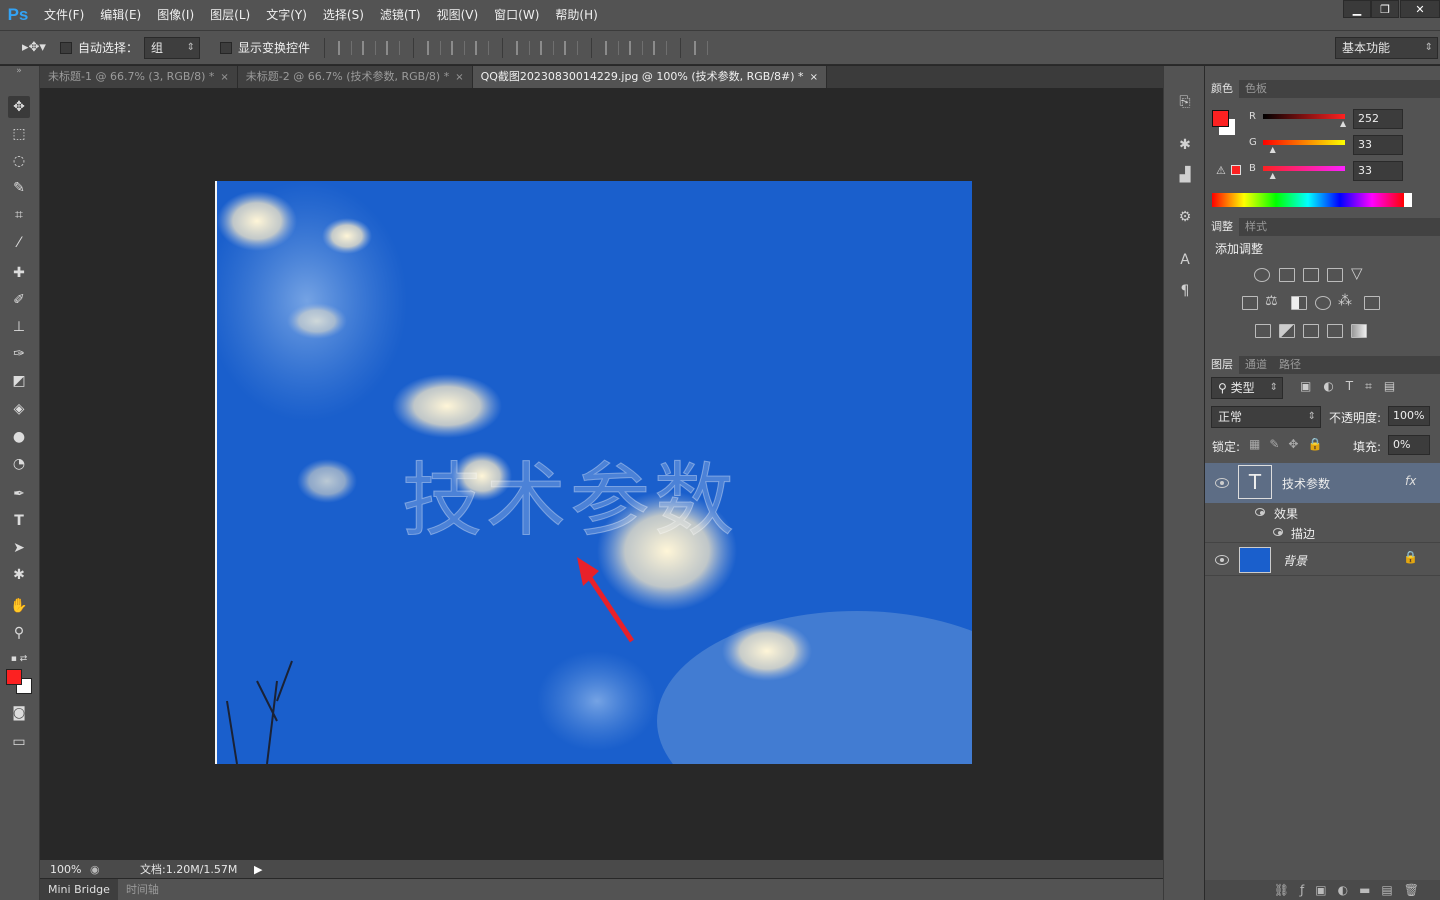 Image resolution: width=1440 pixels, height=900 pixels. What do you see at coordinates (19, 633) in the screenshot?
I see `zoom-tool-icon: ⚲` at bounding box center [19, 633].